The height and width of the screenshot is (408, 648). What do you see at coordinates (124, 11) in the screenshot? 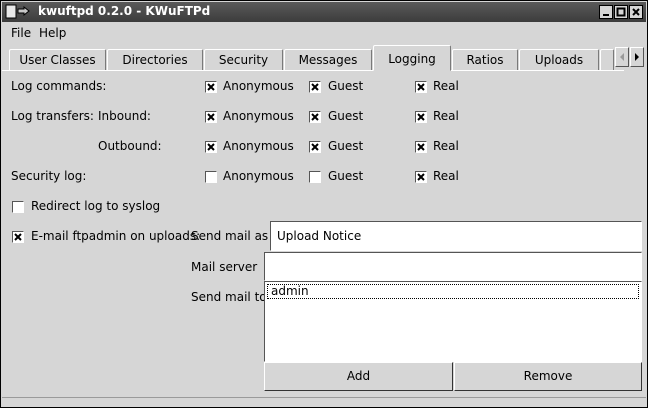
I see `window-title: kwuftpd 0.2.0 - KWuFTPd` at bounding box center [124, 11].